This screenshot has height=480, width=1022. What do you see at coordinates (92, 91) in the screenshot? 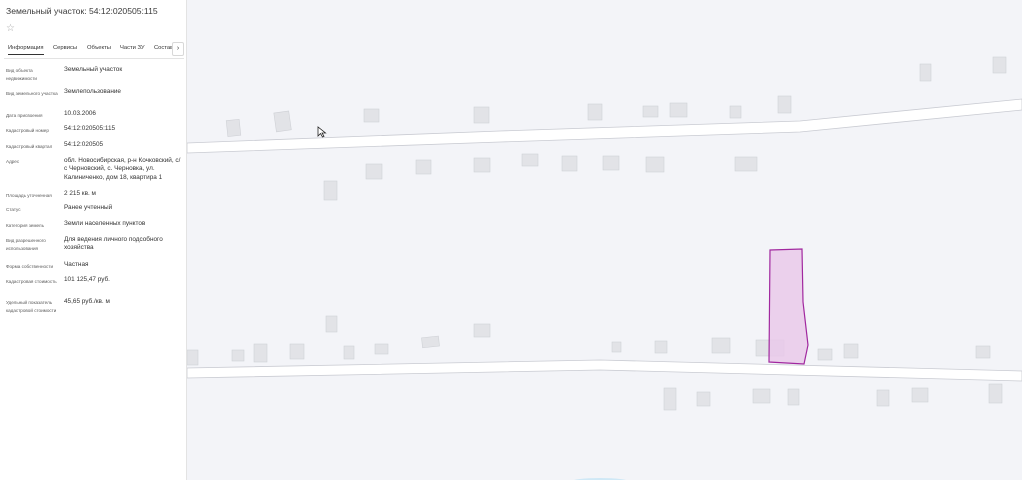
I see `field-value-land-type: Землепользование` at bounding box center [92, 91].